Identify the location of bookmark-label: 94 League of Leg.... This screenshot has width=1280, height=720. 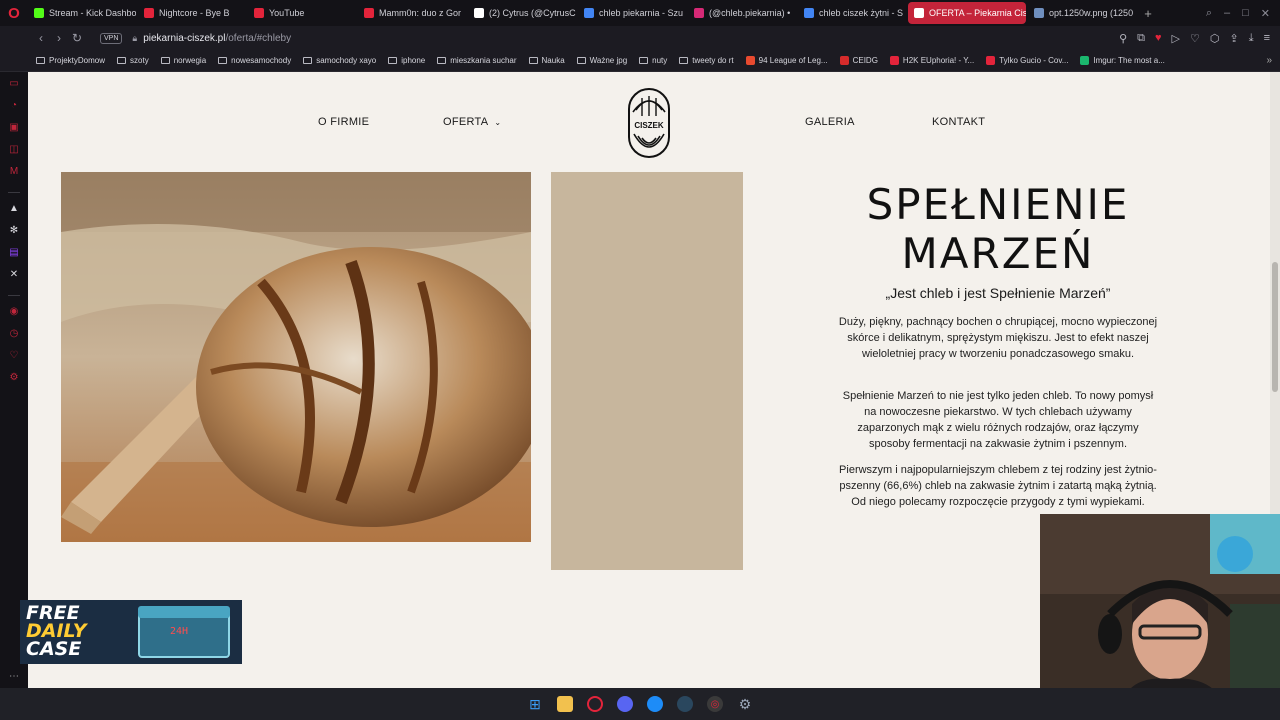
(793, 60).